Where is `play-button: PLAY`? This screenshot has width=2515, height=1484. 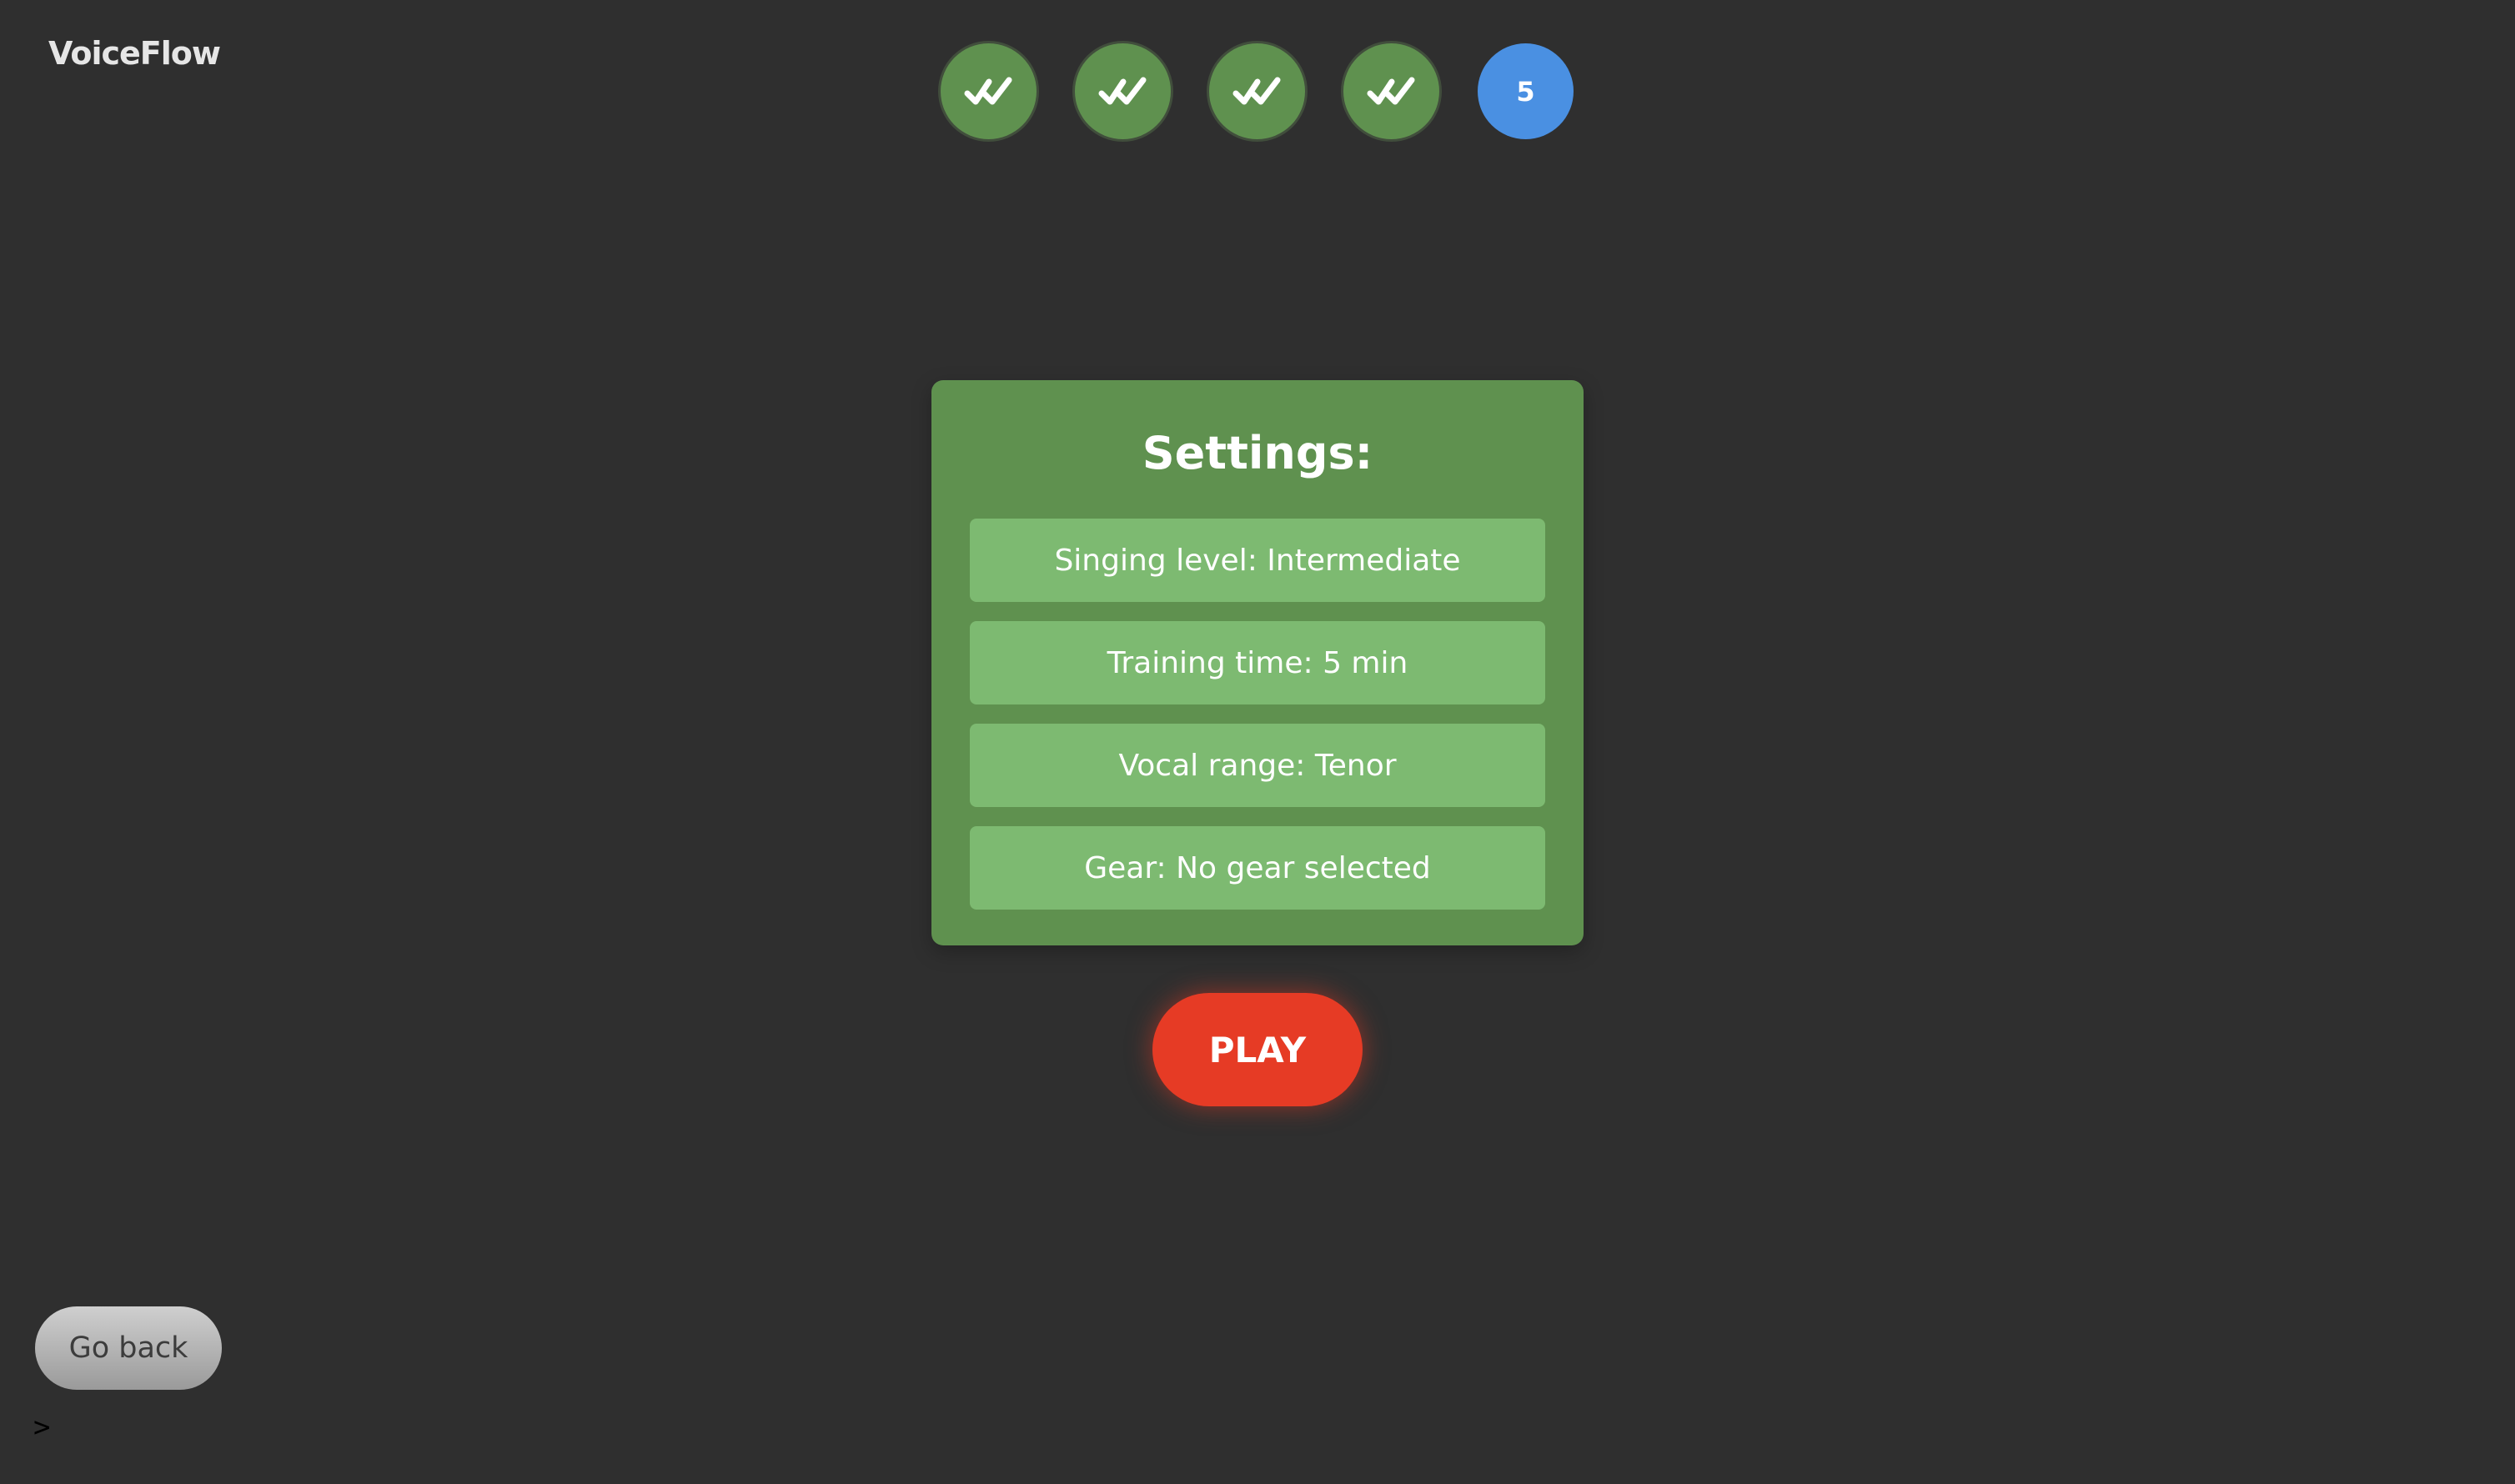
play-button: PLAY is located at coordinates (1257, 1049).